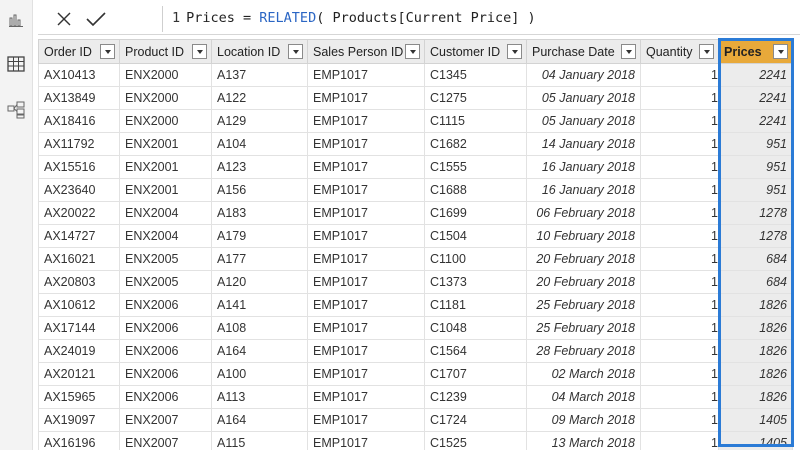 The width and height of the screenshot is (800, 450). What do you see at coordinates (259, 305) in the screenshot?
I see `location-id-cell: A141` at bounding box center [259, 305].